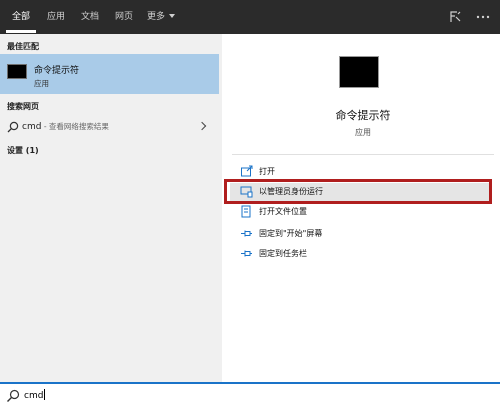 Image resolution: width=500 pixels, height=408 pixels. I want to click on tab-web: 网页, so click(124, 17).